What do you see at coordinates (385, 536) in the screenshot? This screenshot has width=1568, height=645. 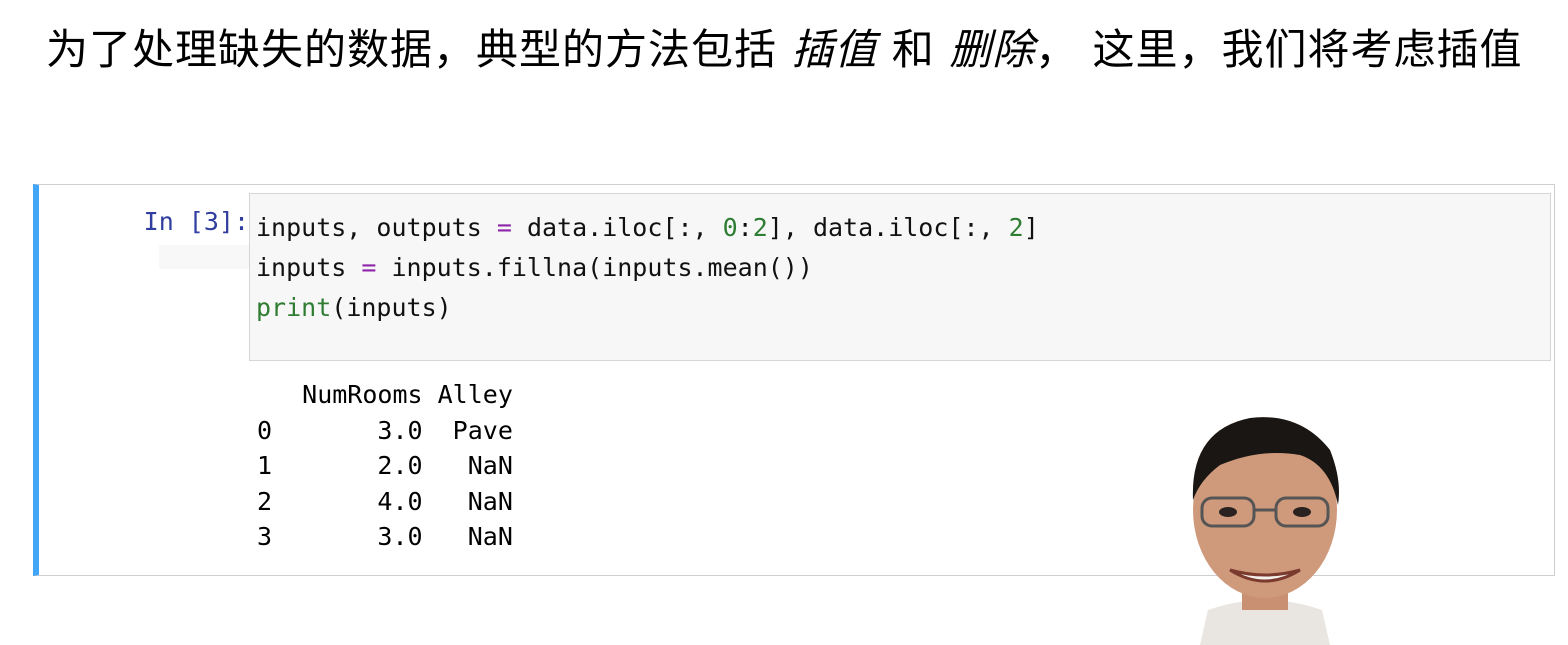 I see `output-row: 3 3.0 NaN` at bounding box center [385, 536].